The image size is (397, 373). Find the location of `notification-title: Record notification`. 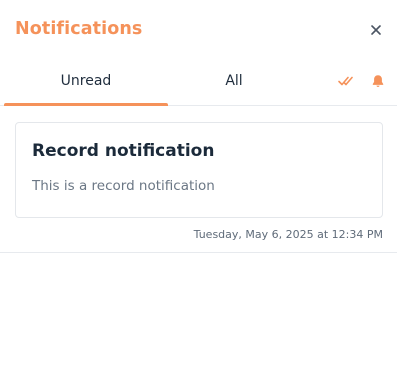

notification-title: Record notification is located at coordinates (123, 151).